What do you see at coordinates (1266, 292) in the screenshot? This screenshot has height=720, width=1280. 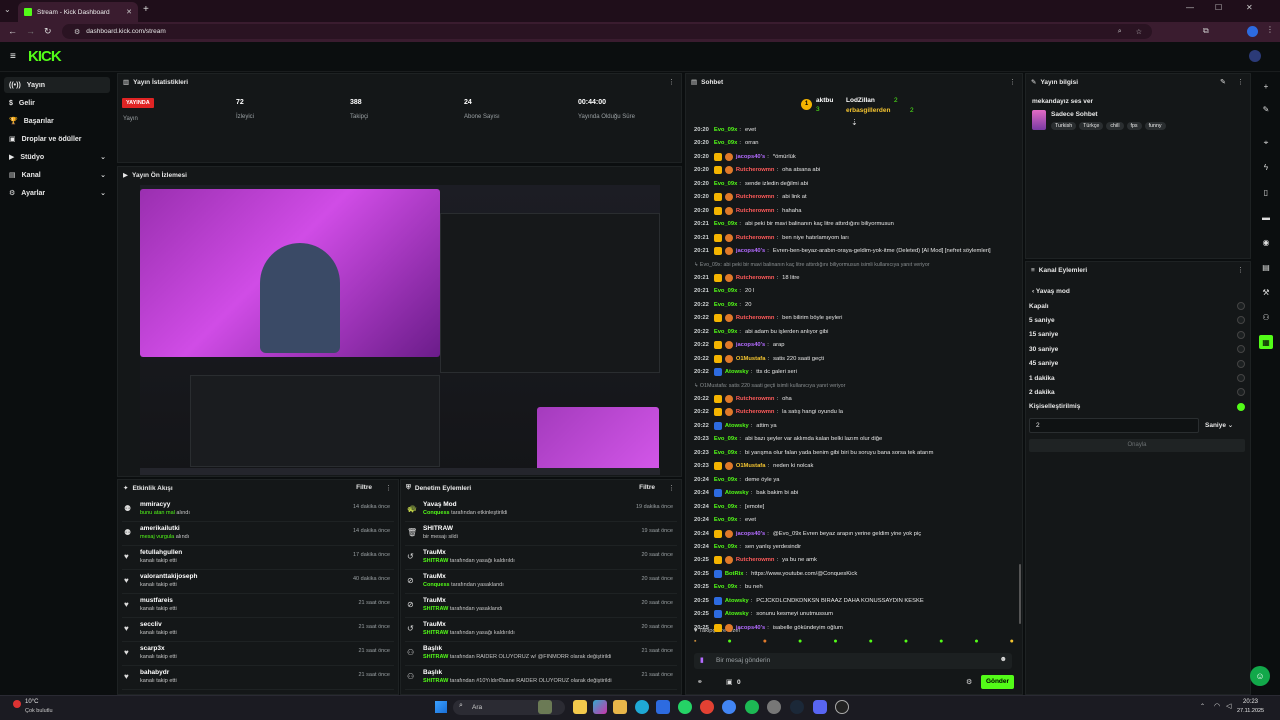 I see `wrench-icon: ⚒` at bounding box center [1266, 292].